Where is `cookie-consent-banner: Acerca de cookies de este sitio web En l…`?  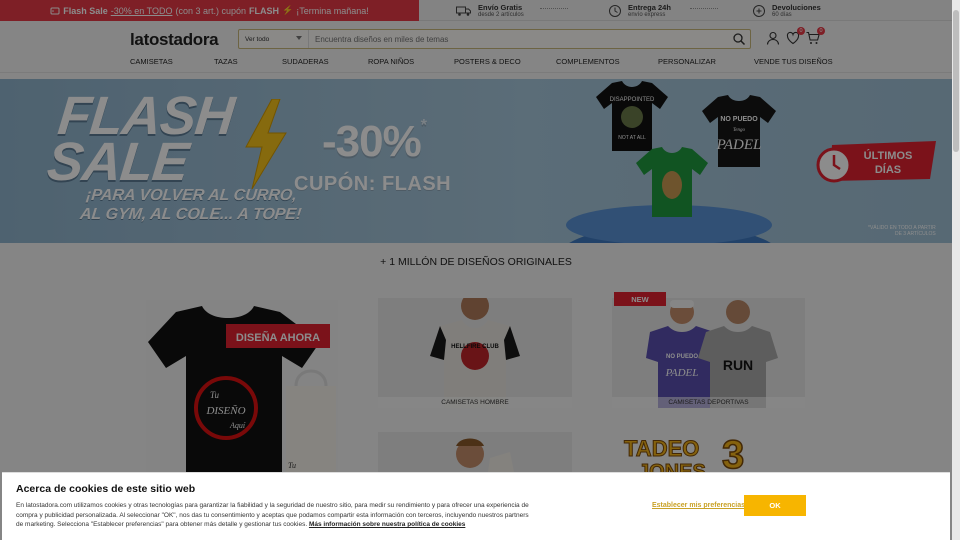 cookie-consent-banner: Acerca de cookies de este sitio web En l… is located at coordinates (476, 506).